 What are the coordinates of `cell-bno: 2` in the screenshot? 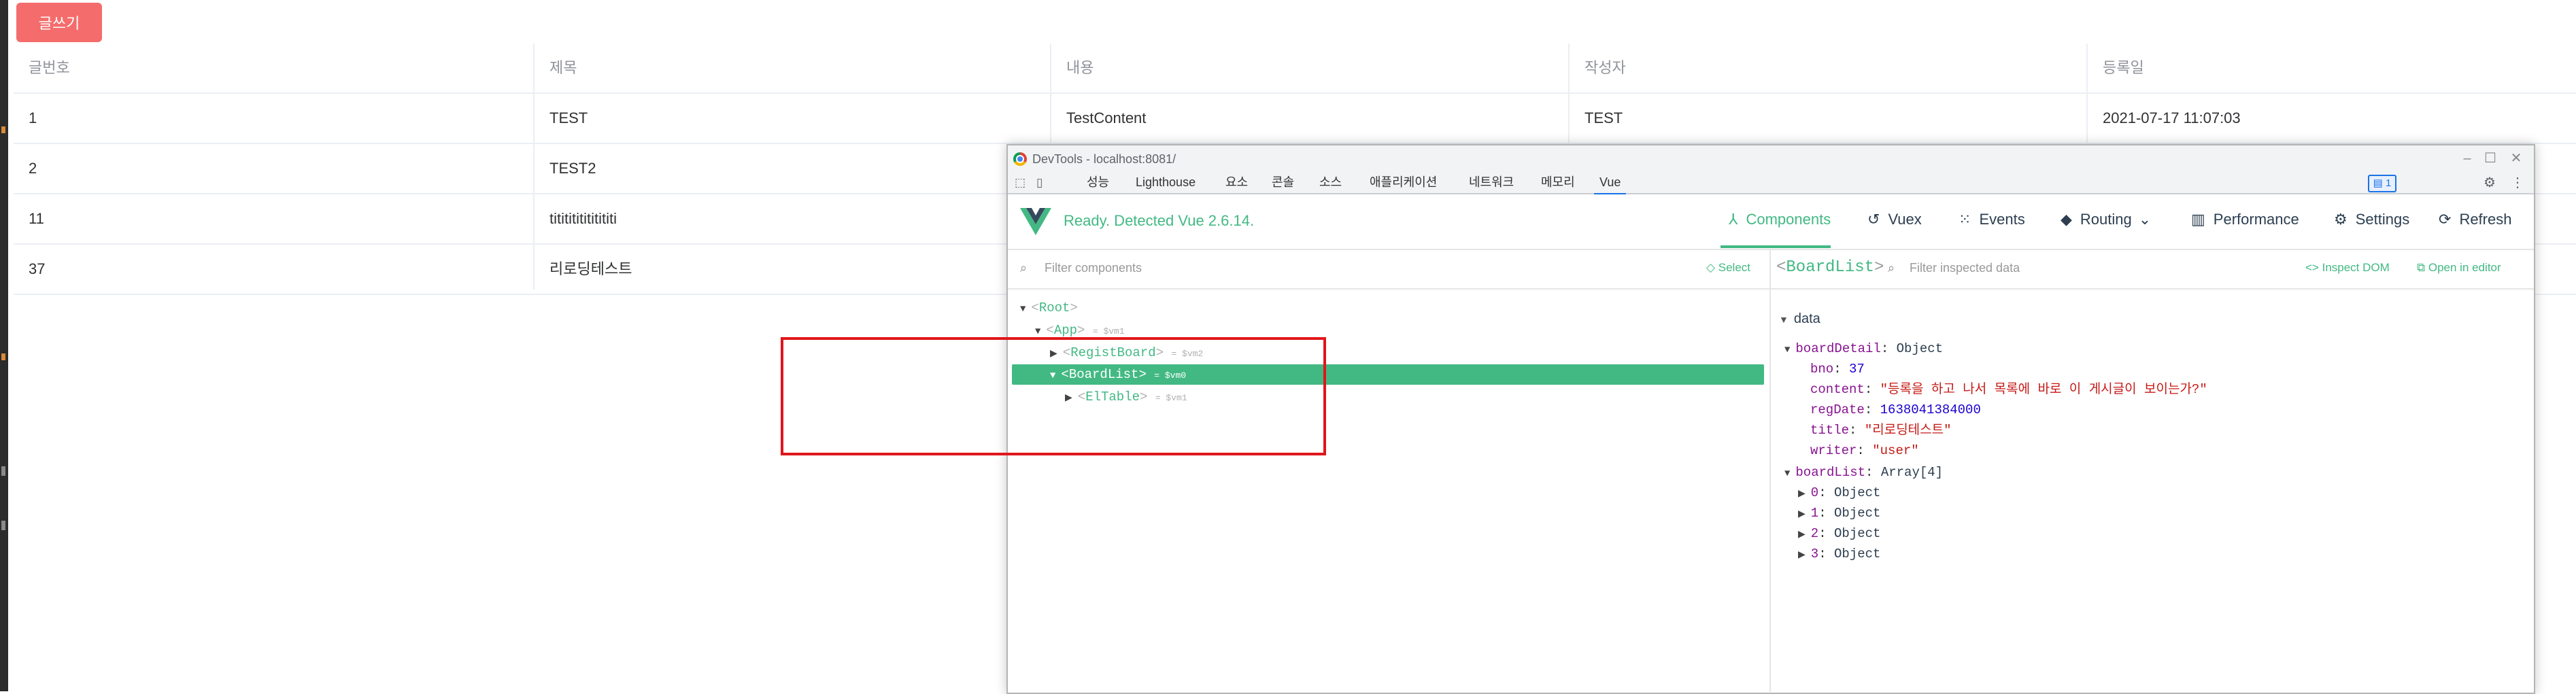 It's located at (33, 168).